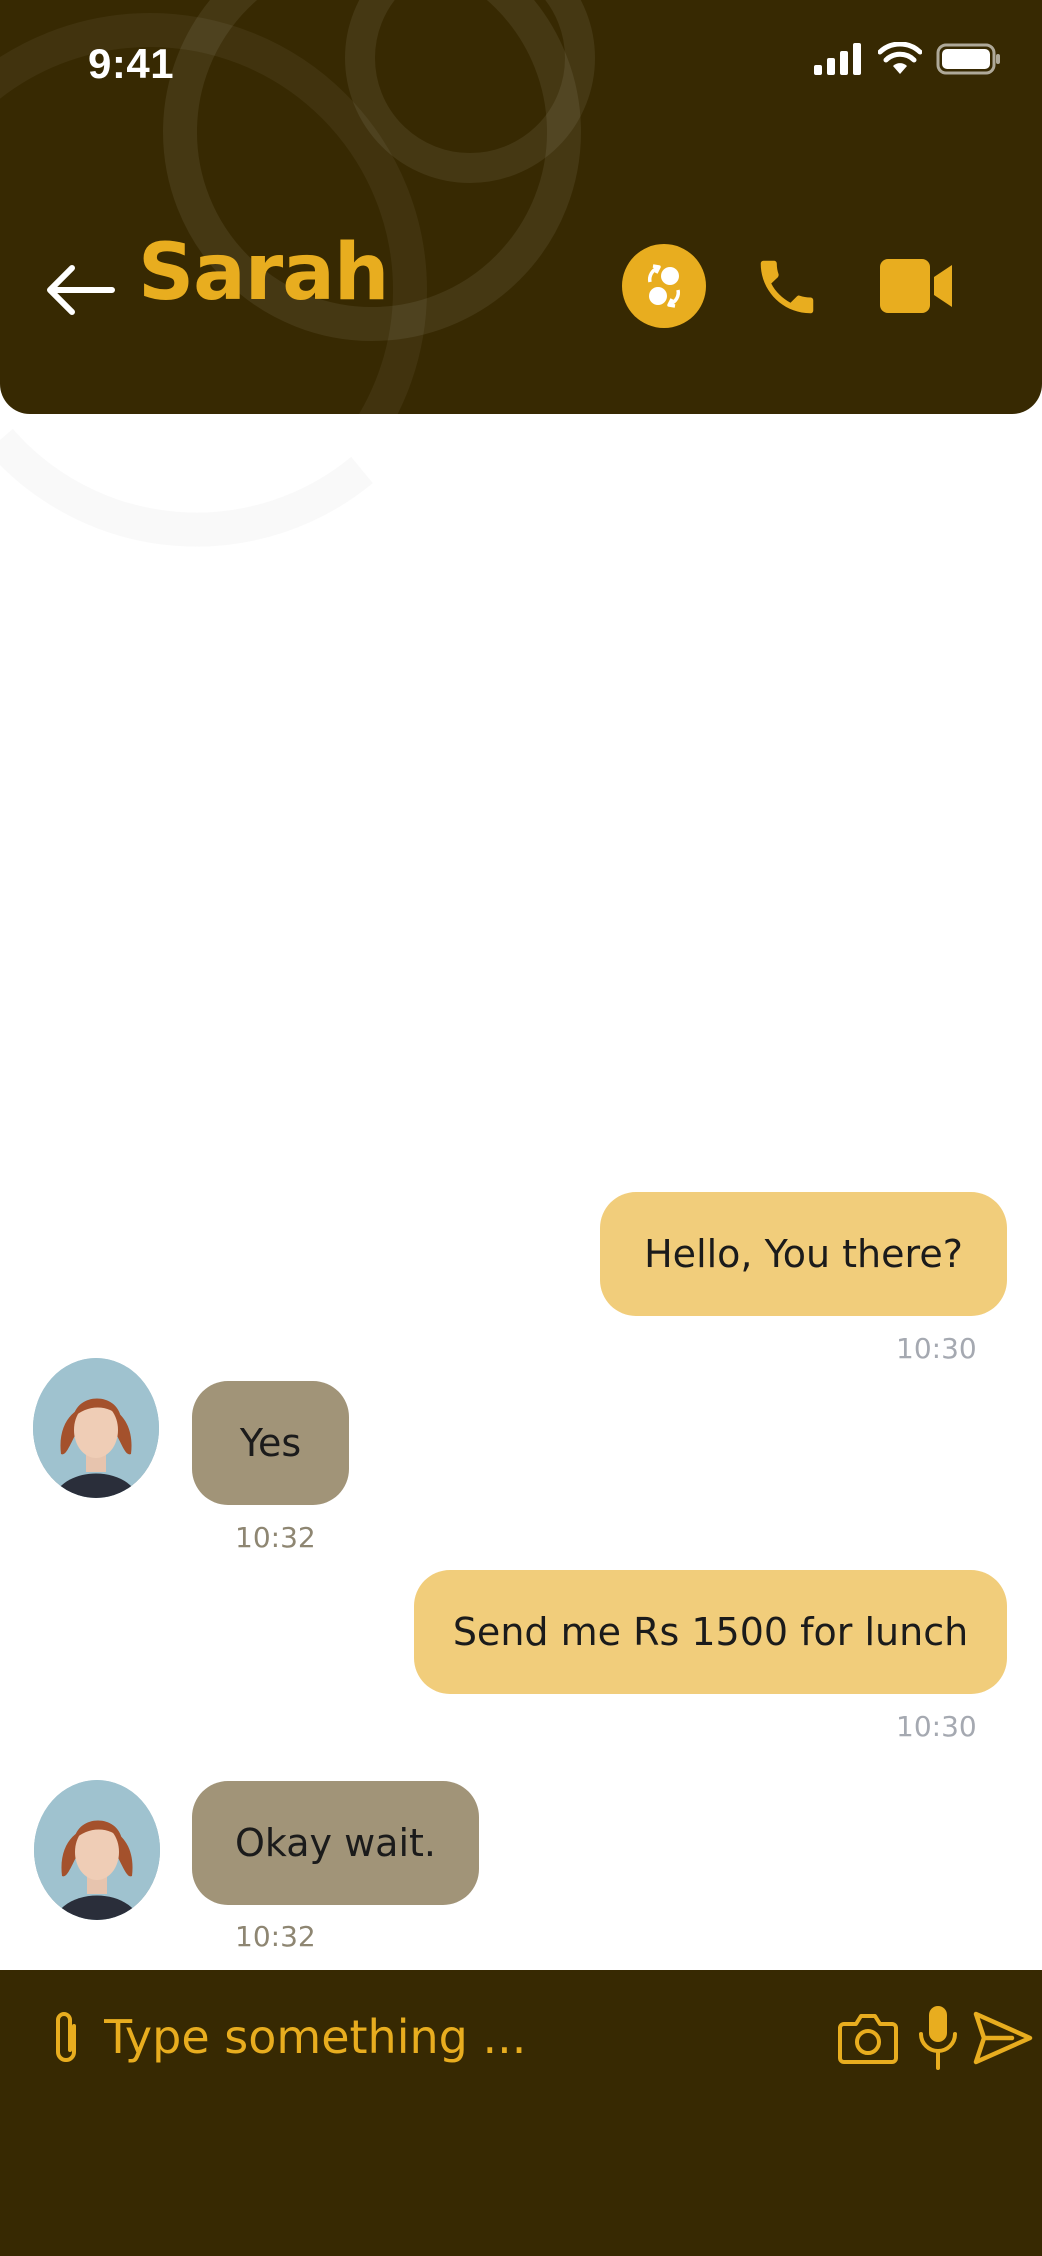  I want to click on status-icons, so click(908, 59).